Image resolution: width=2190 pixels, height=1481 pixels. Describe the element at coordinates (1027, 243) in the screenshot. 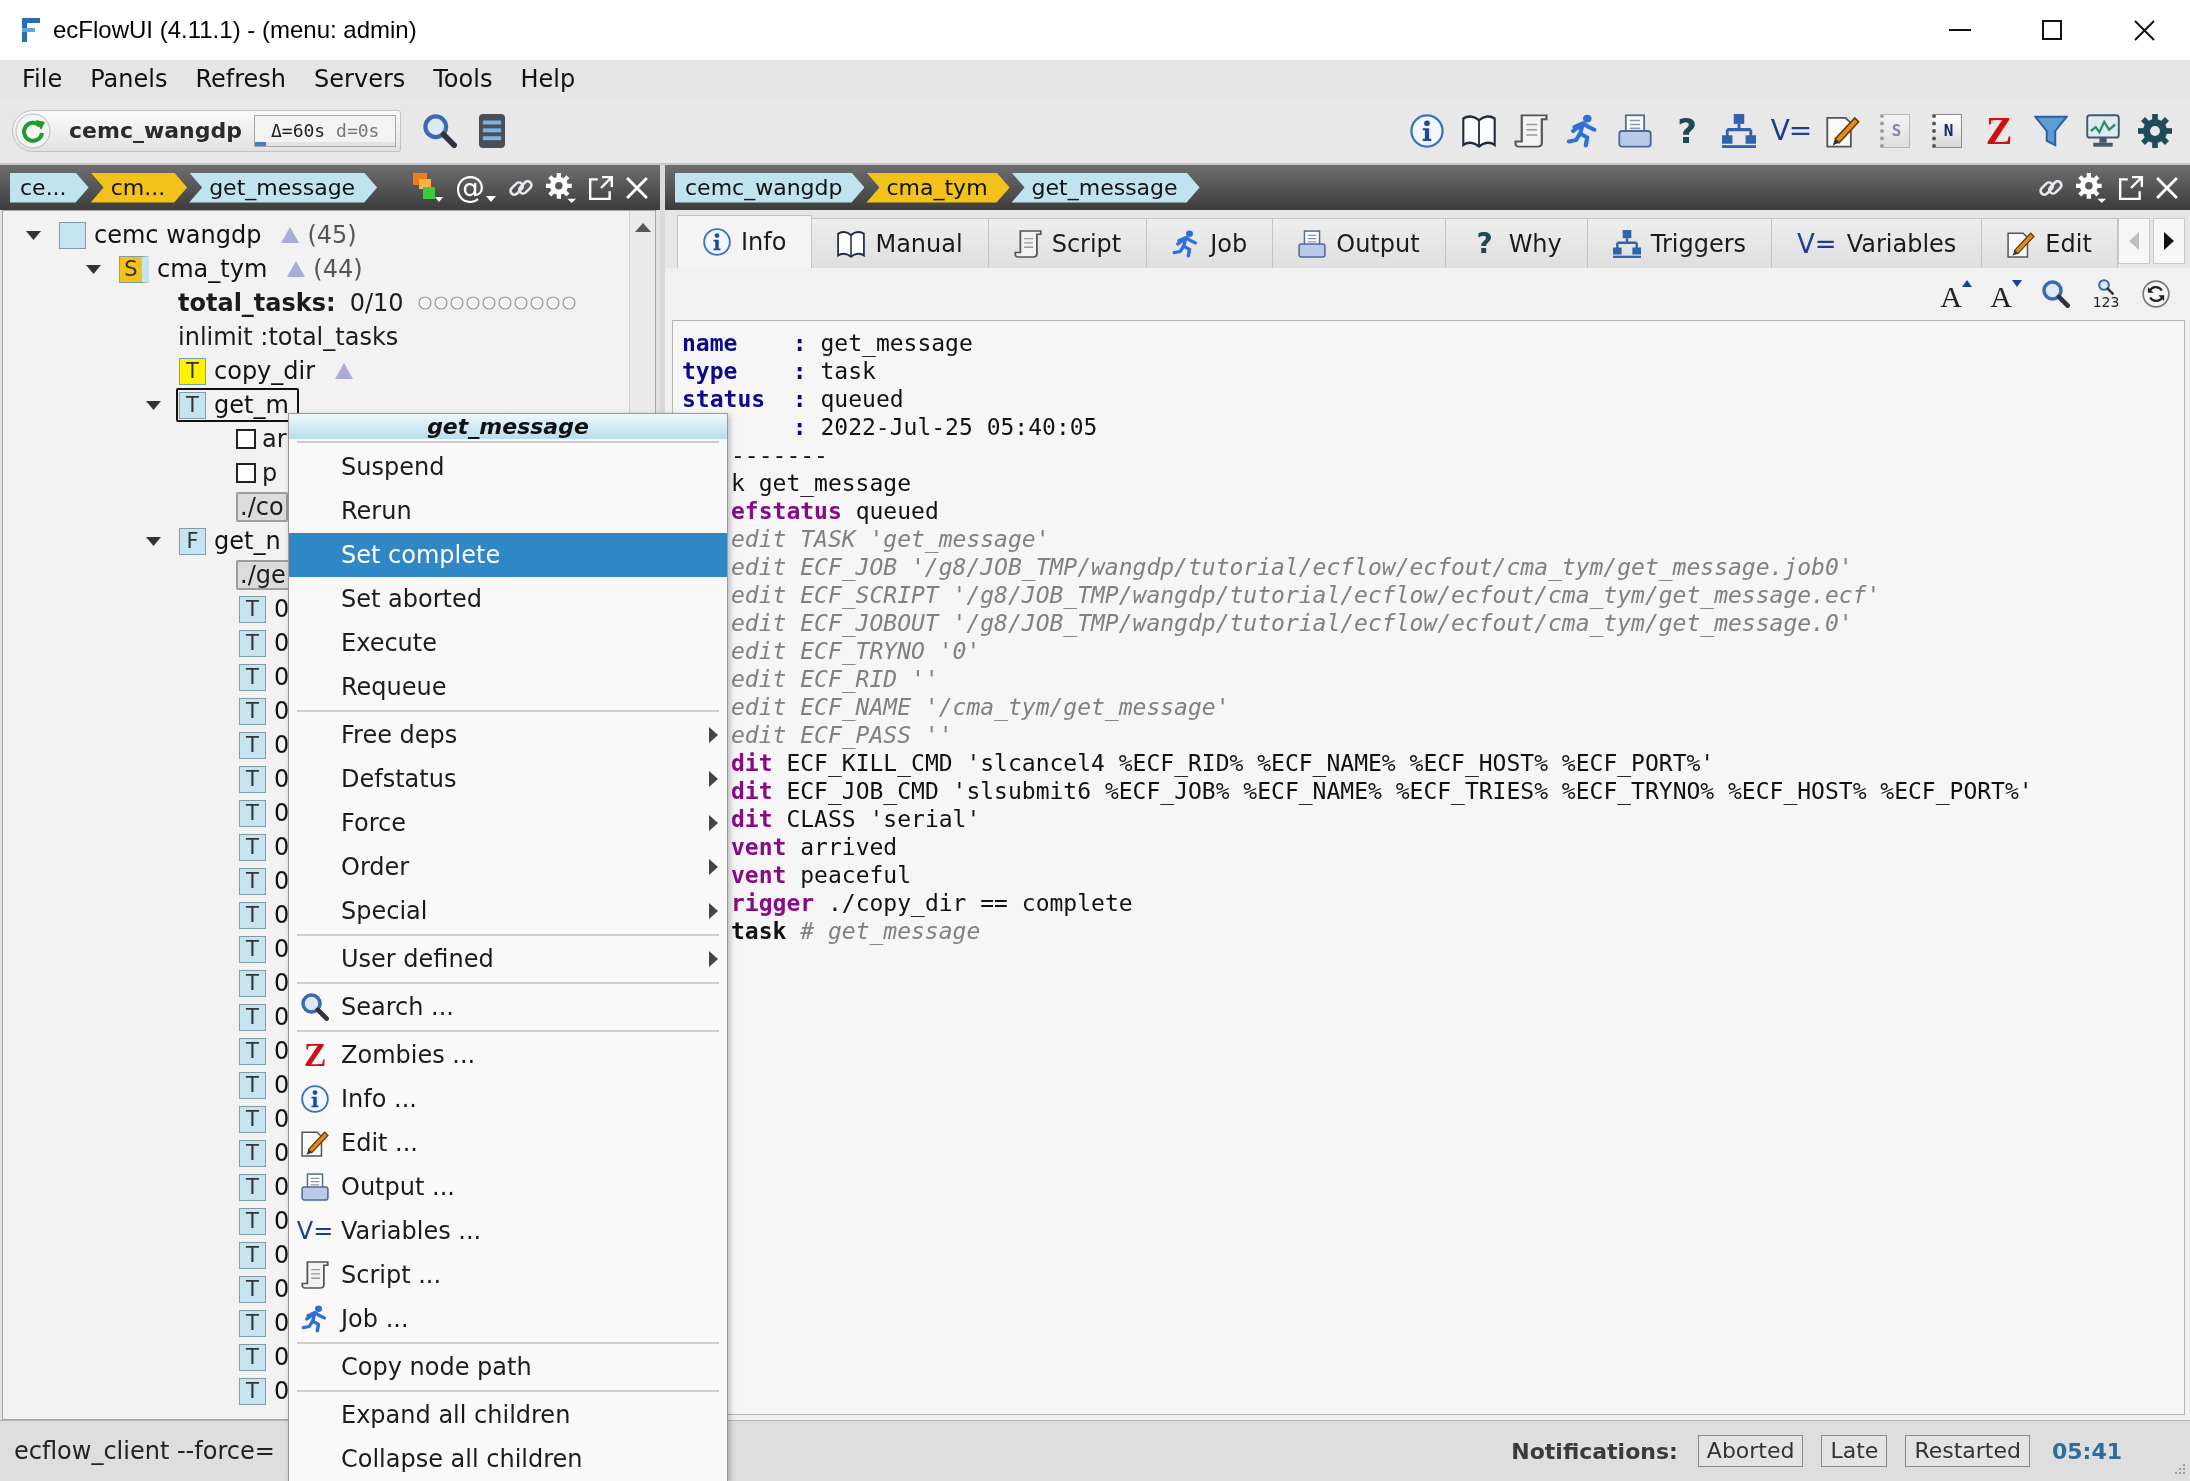

I see `scroll-icon` at that location.